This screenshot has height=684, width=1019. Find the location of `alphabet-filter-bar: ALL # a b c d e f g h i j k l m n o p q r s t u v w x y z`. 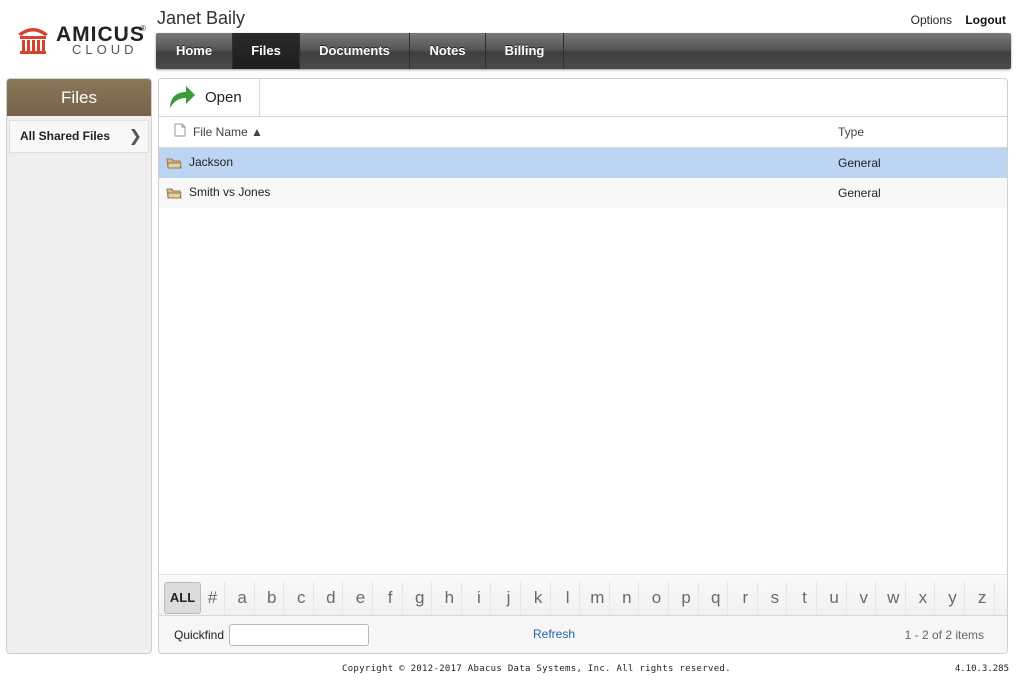

alphabet-filter-bar: ALL # a b c d e f g h i j k l m n o p q r s t u v w x y z is located at coordinates (583, 595).